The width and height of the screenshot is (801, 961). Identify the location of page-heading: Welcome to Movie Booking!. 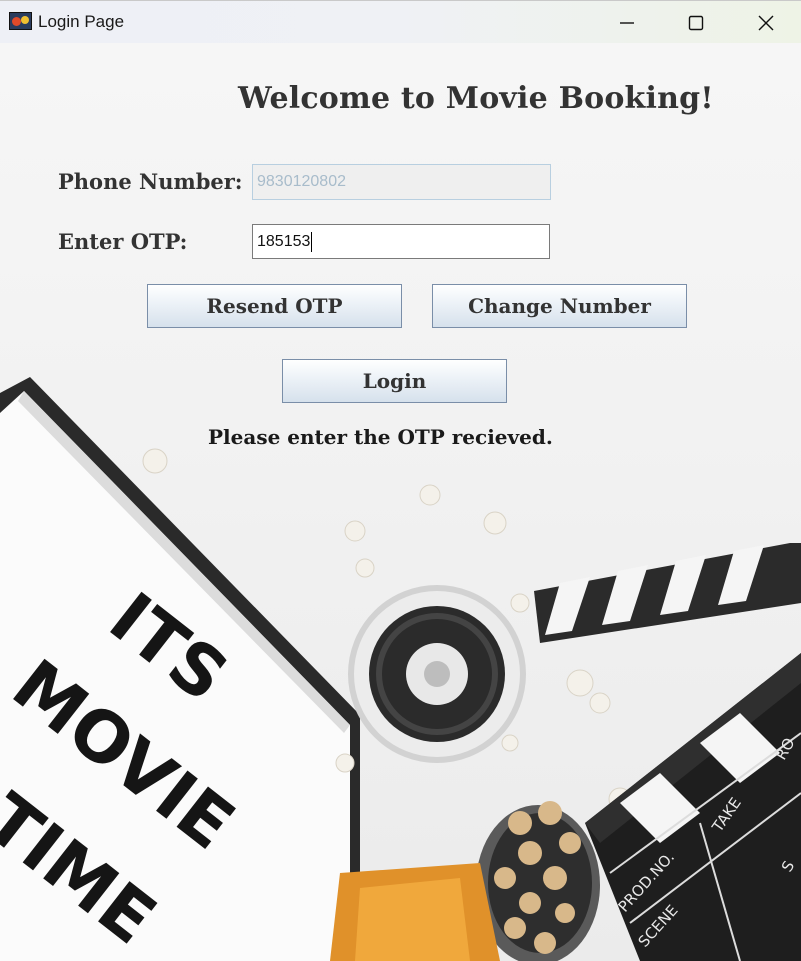
(476, 98).